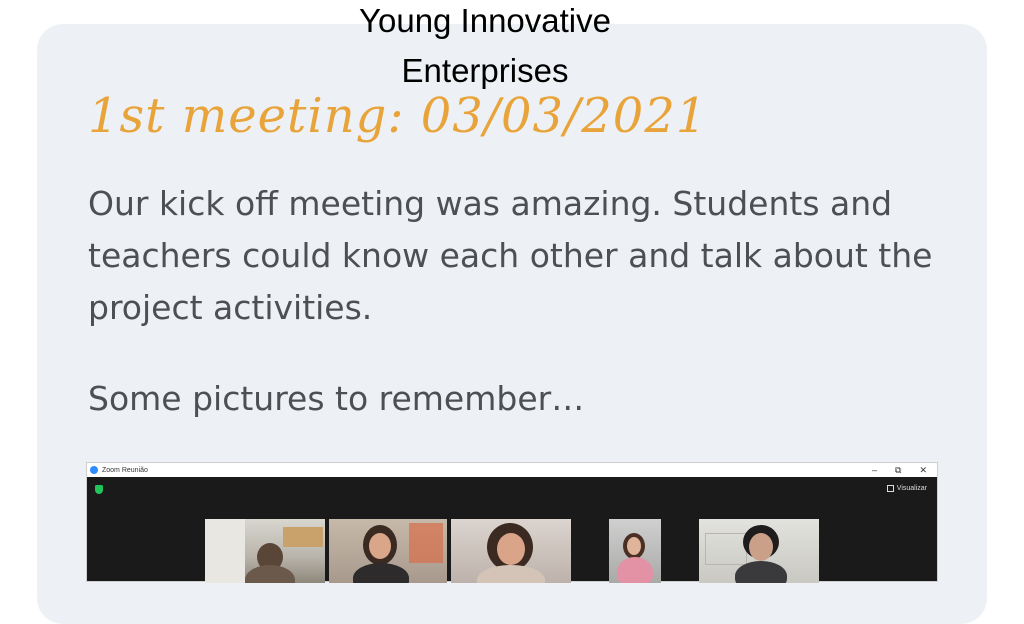 This screenshot has width=1024, height=624. What do you see at coordinates (875, 470) in the screenshot?
I see `minimize-icon: –` at bounding box center [875, 470].